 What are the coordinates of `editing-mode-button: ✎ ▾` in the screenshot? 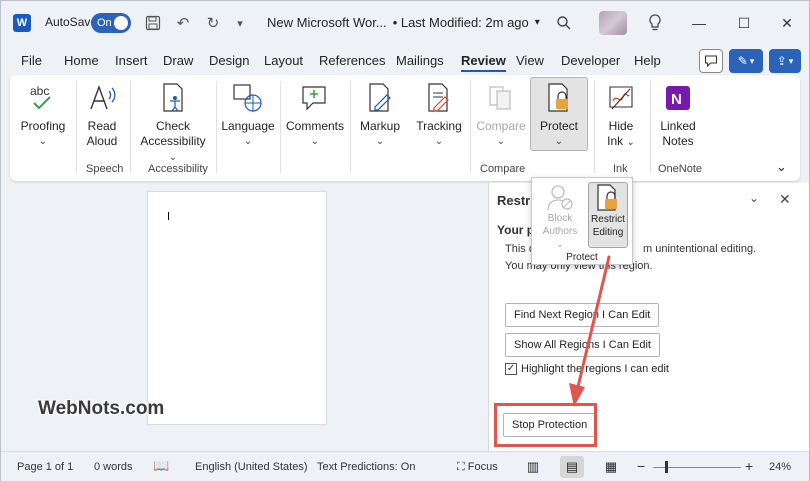 It's located at (746, 61).